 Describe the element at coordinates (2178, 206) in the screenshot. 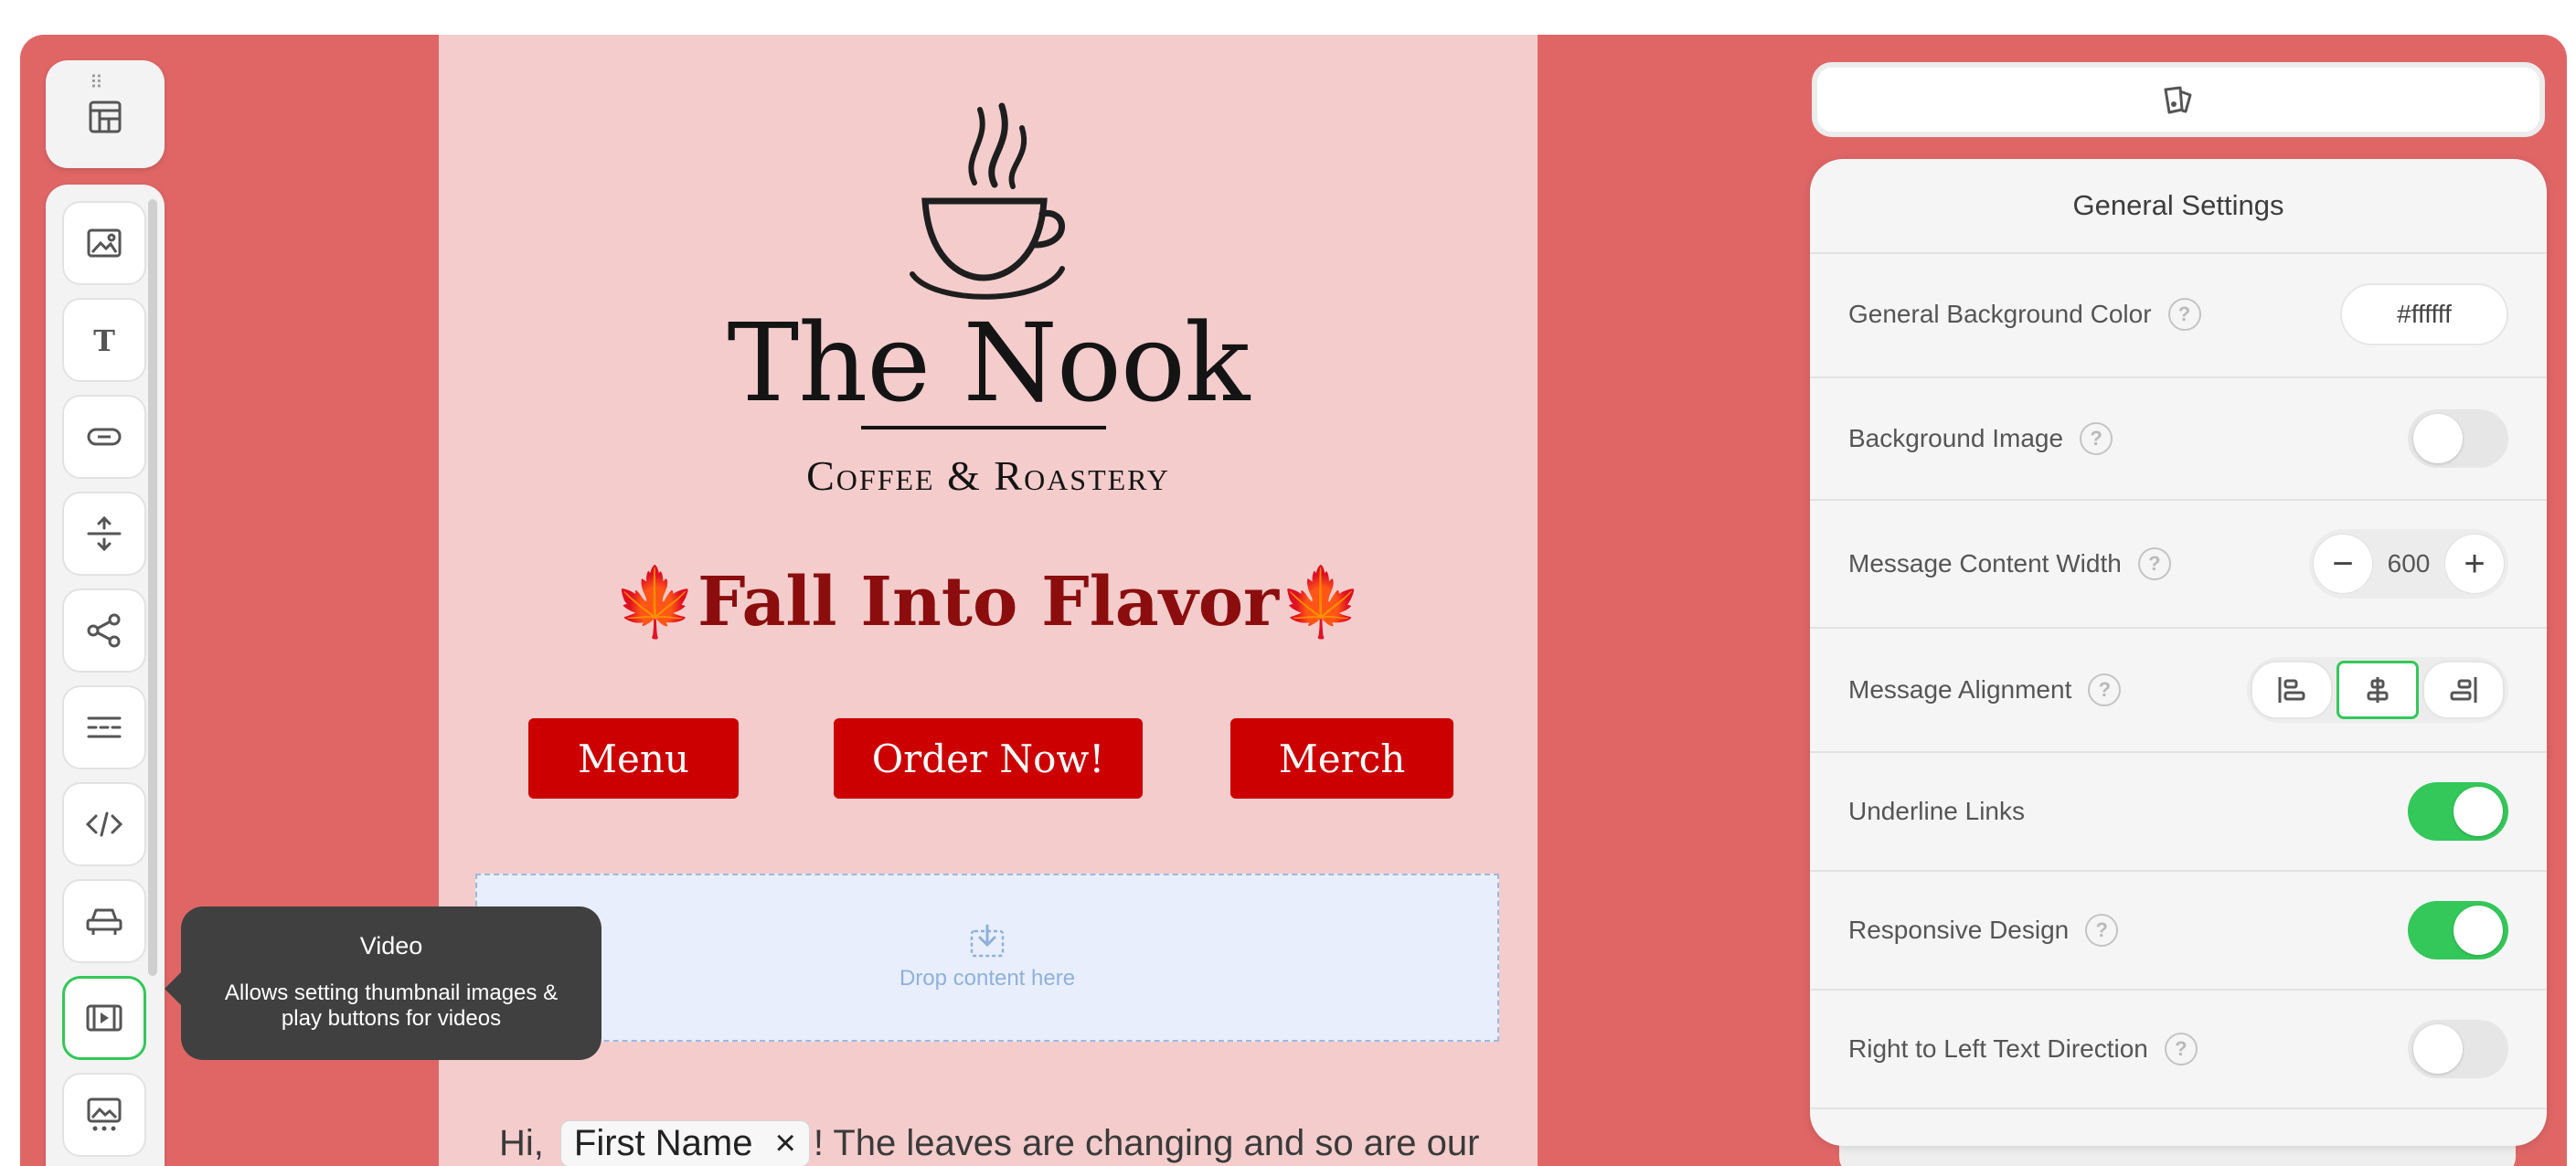

I see `settings-title: General Settings` at that location.